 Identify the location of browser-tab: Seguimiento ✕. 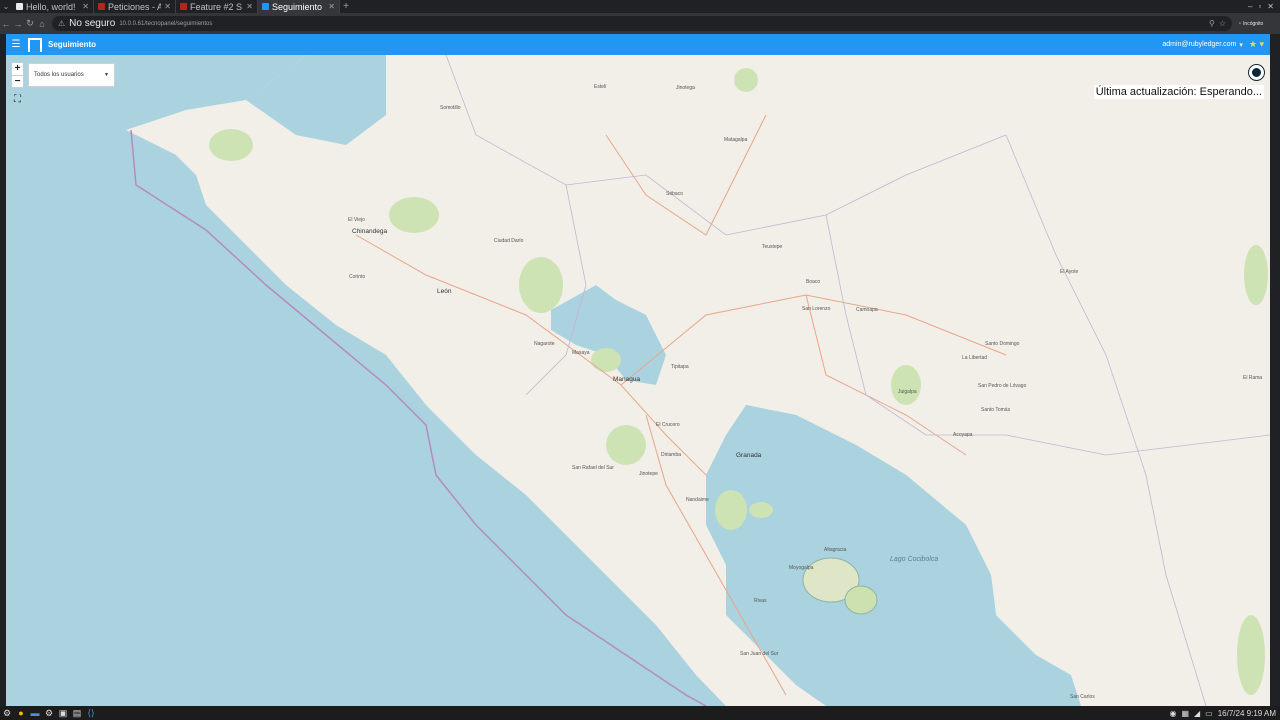
(299, 6).